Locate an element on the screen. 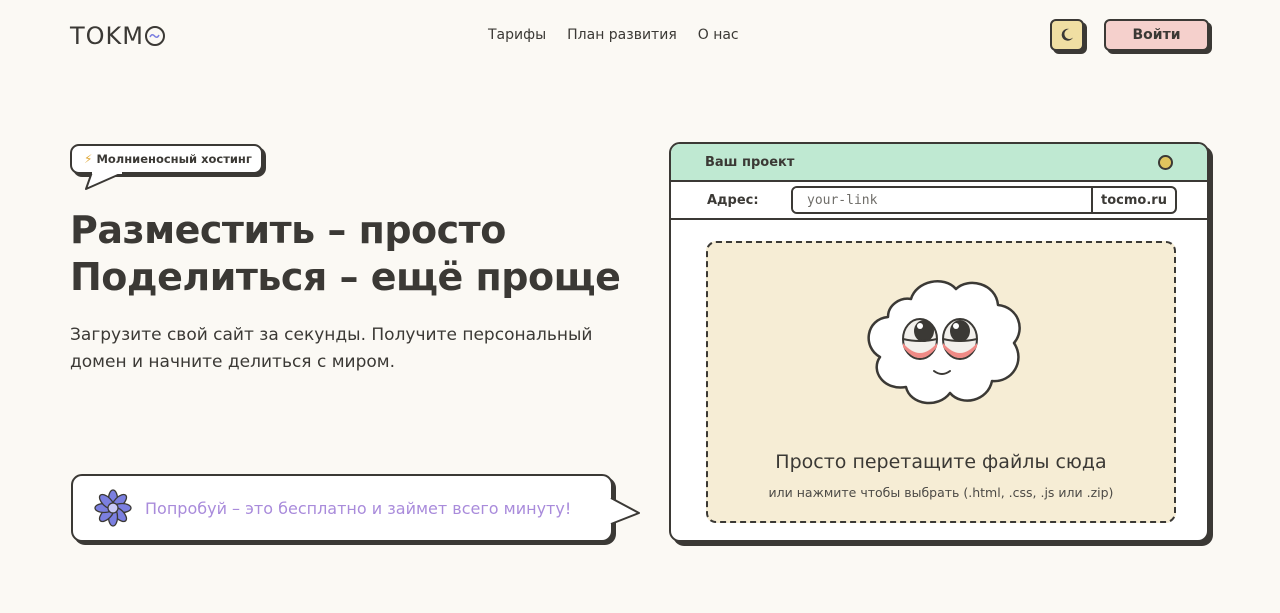  hero-badge: ⚡ Молниеносный хостинг is located at coordinates (166, 159).